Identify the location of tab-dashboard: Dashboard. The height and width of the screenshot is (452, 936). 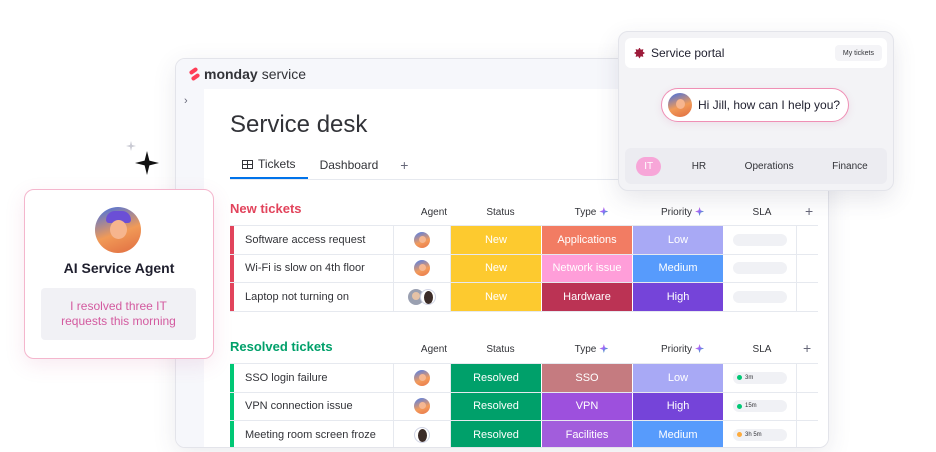
(349, 168).